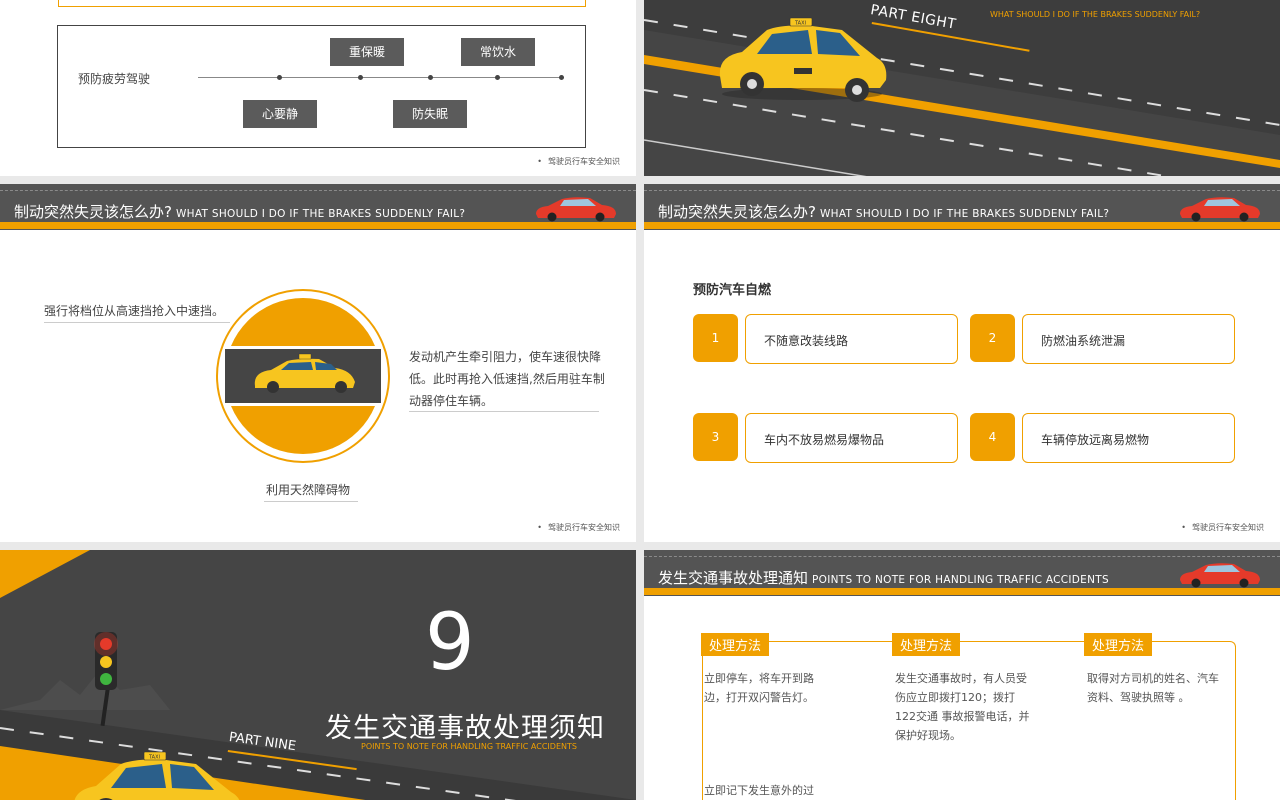 The width and height of the screenshot is (1280, 800). I want to click on method-text-3: 取得对方司机的姓名、汽车资料、驾驶执照等 。, so click(1153, 688).